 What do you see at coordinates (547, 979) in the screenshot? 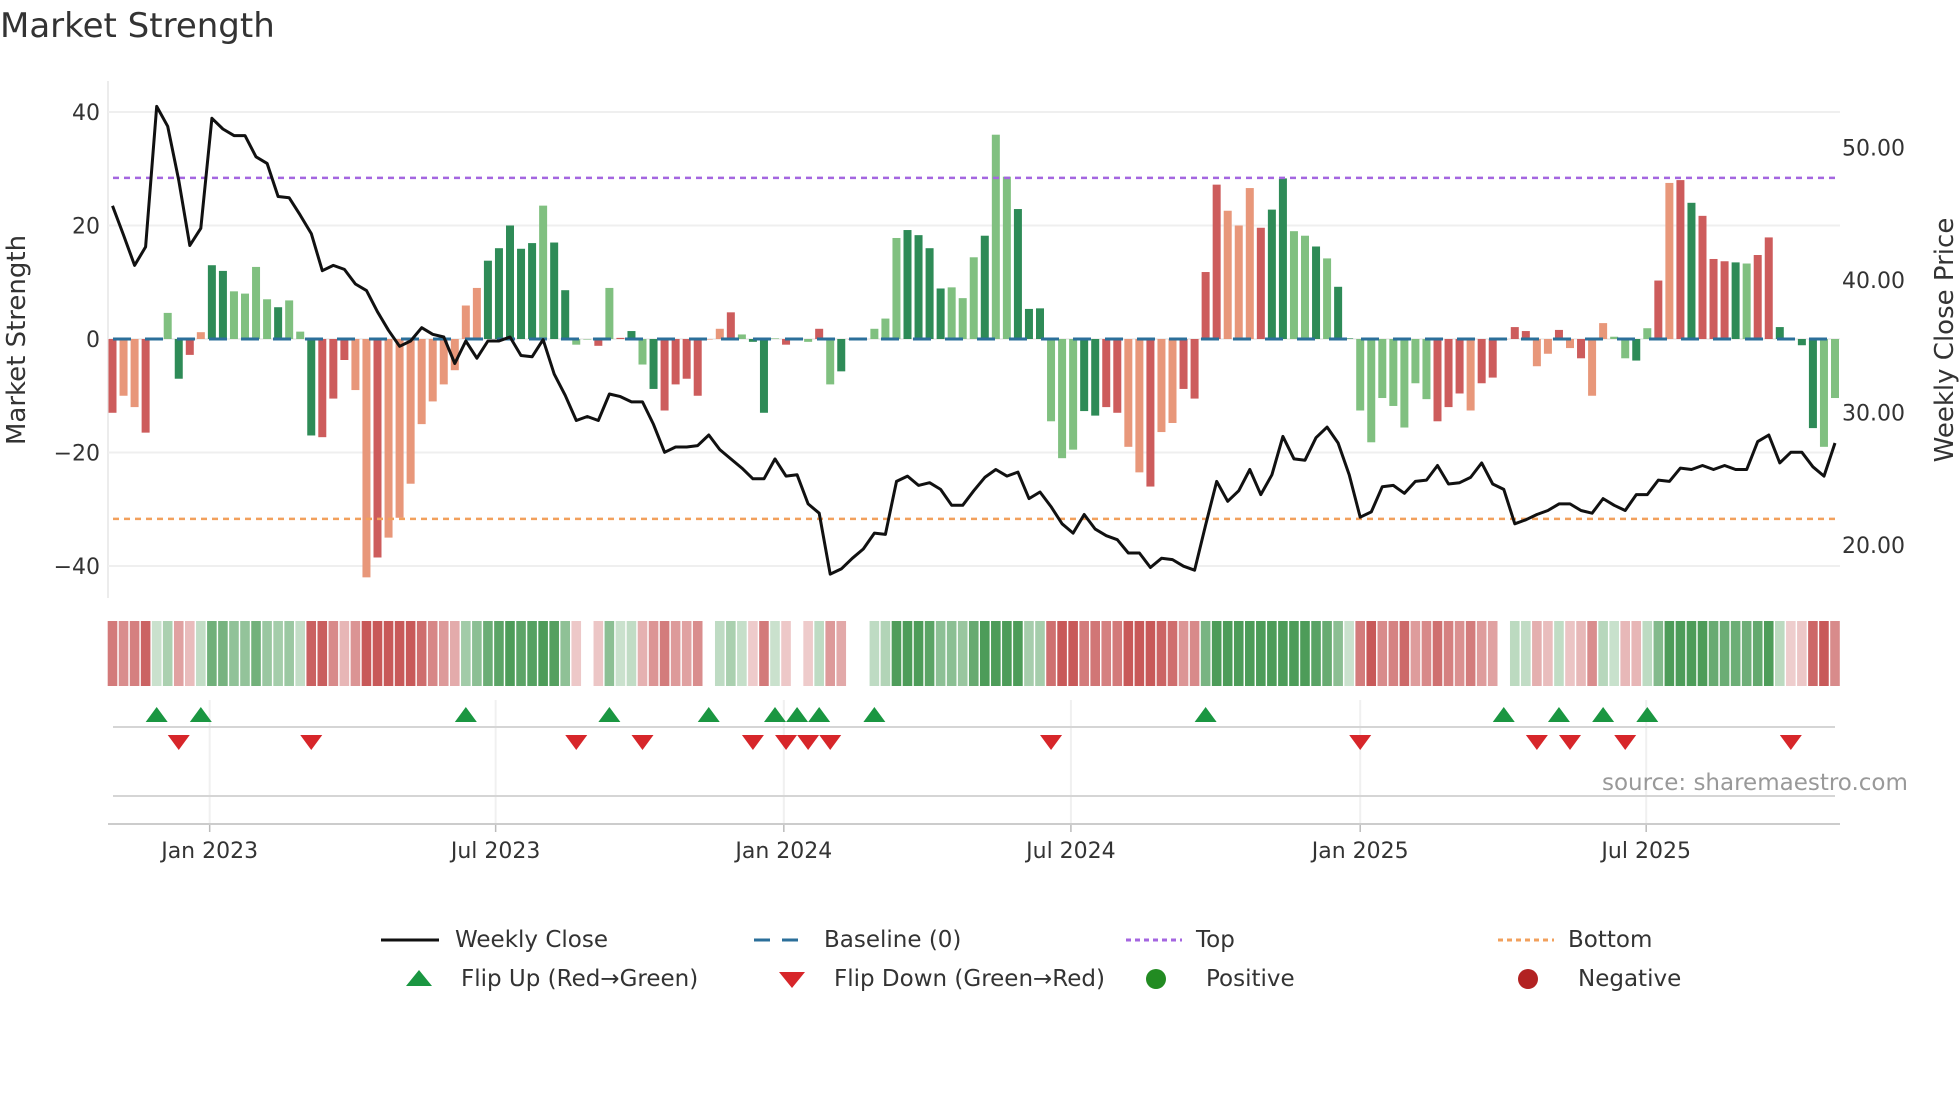
I see `legend-flip-up: Flip Up (Red→Green)` at bounding box center [547, 979].